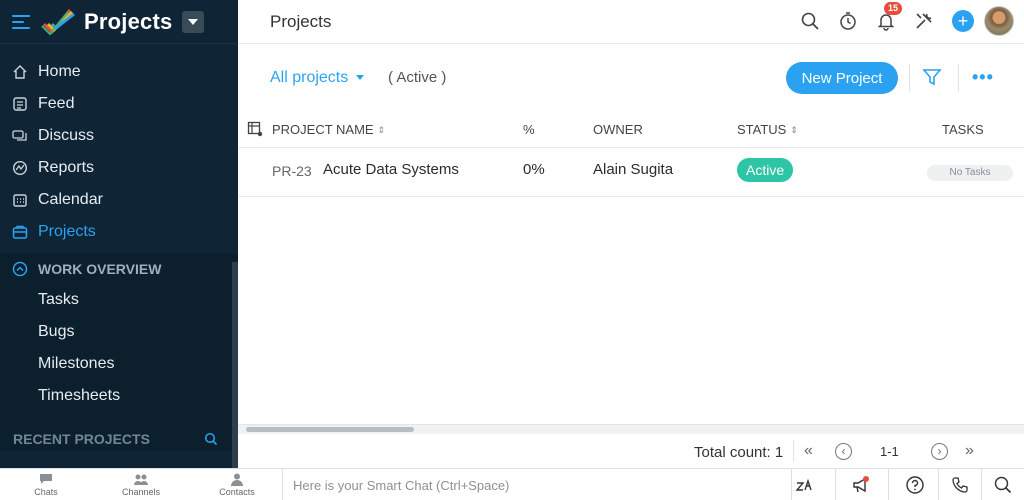 The image size is (1024, 500). What do you see at coordinates (893, 8) in the screenshot?
I see `notification-badge: 15` at bounding box center [893, 8].